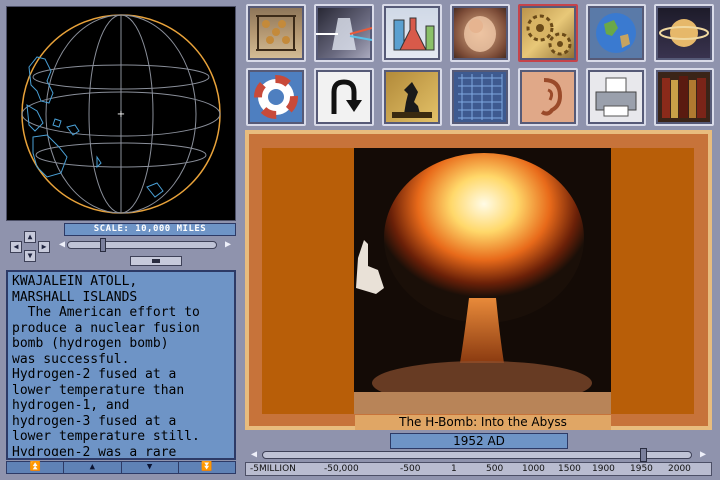 The image size is (720, 480). I want to click on index-button, so click(480, 97).